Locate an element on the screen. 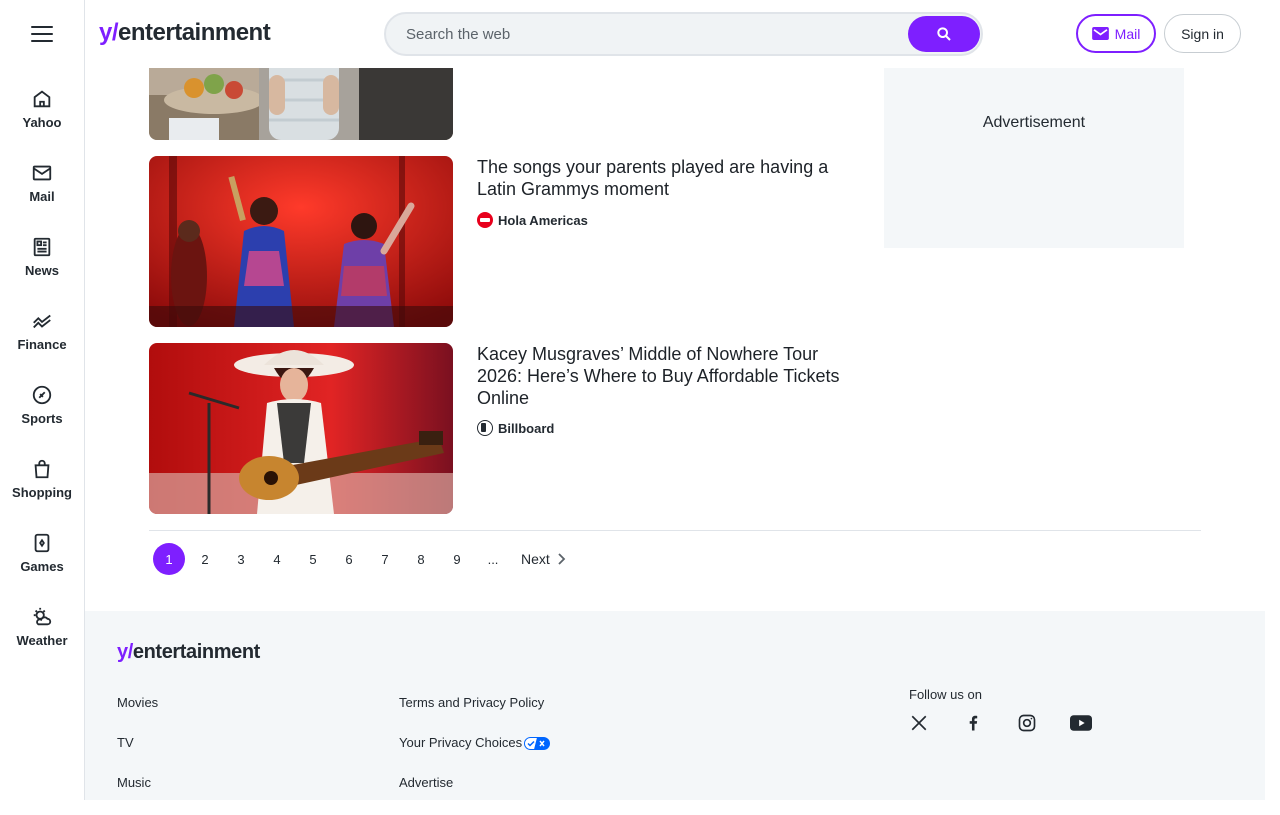  instagram-icon is located at coordinates (1027, 723).